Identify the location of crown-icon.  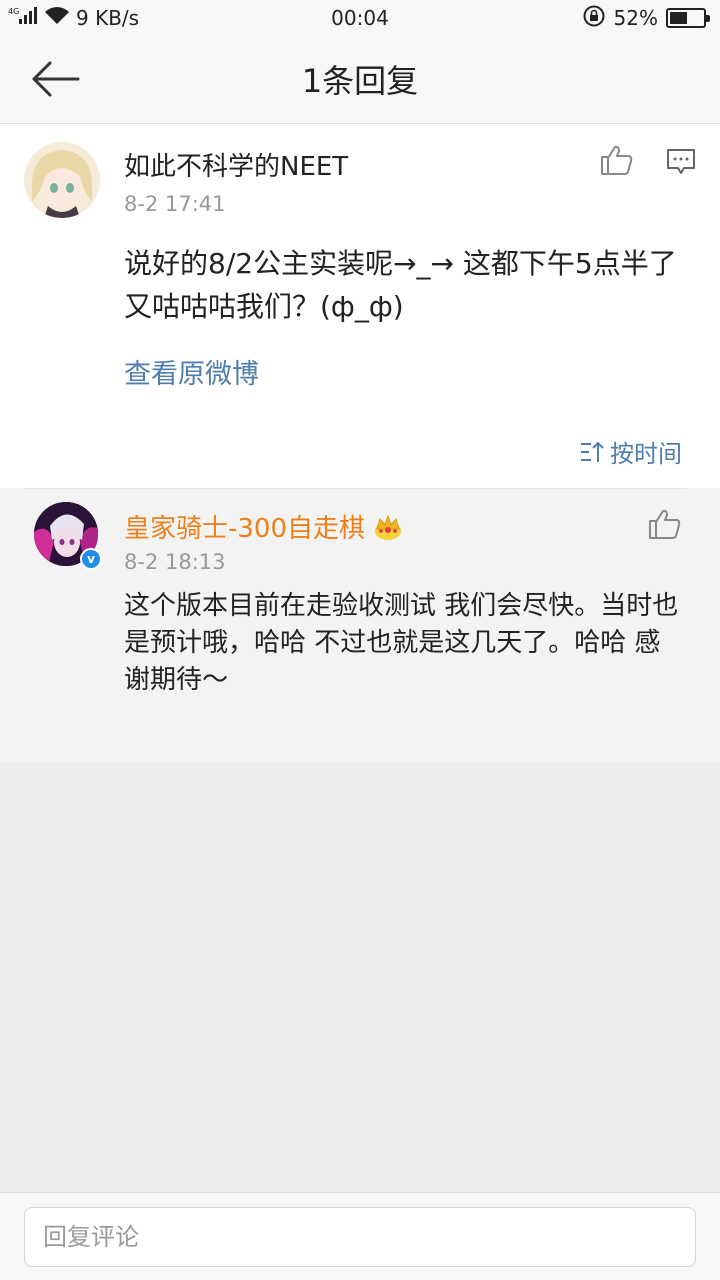
(388, 526).